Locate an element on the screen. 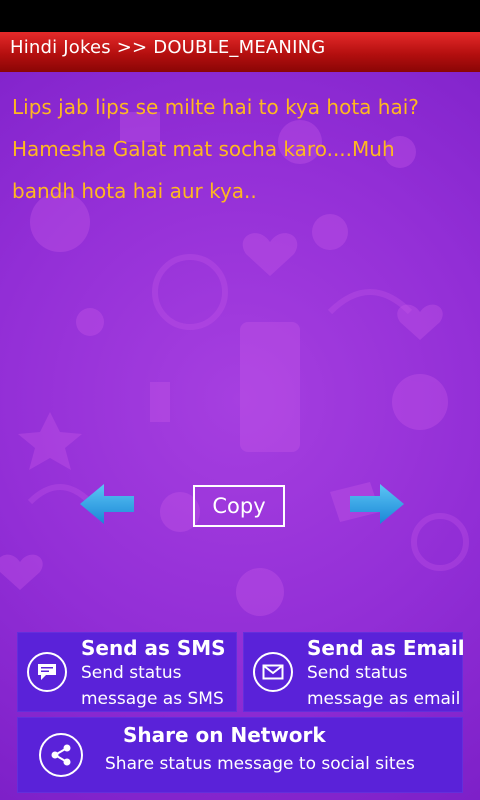 Image resolution: width=480 pixels, height=800 pixels. send-sms-button: Send as SMS Send status message as SMS is located at coordinates (127, 672).